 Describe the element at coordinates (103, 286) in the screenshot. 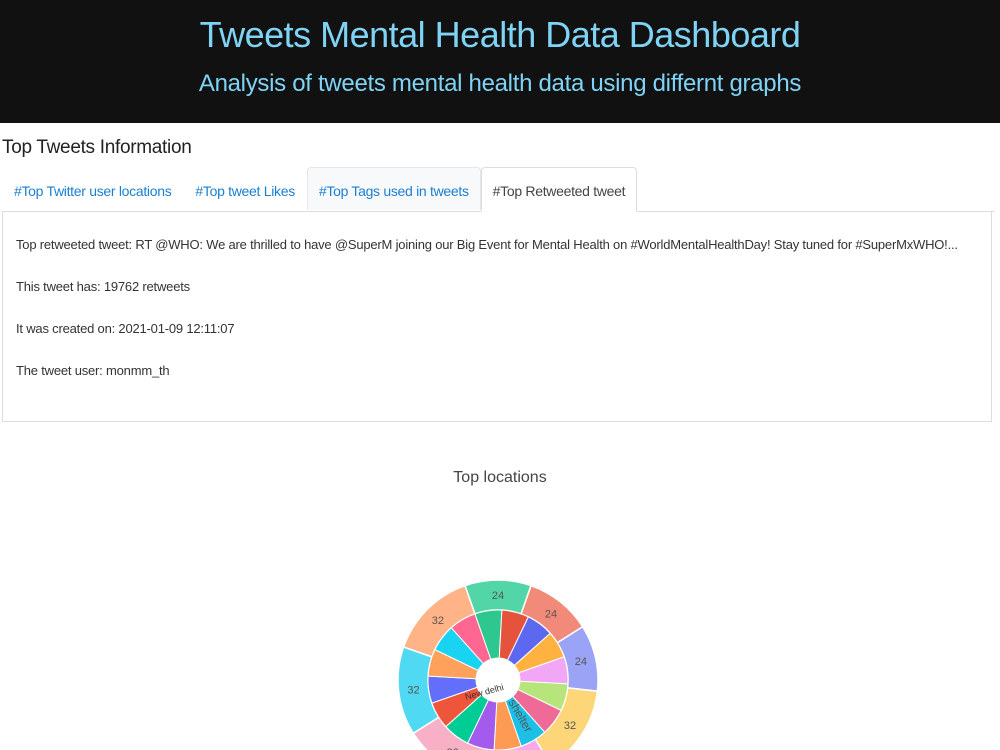

I see `retweet-count: This tweet has: 19762 retweets` at that location.